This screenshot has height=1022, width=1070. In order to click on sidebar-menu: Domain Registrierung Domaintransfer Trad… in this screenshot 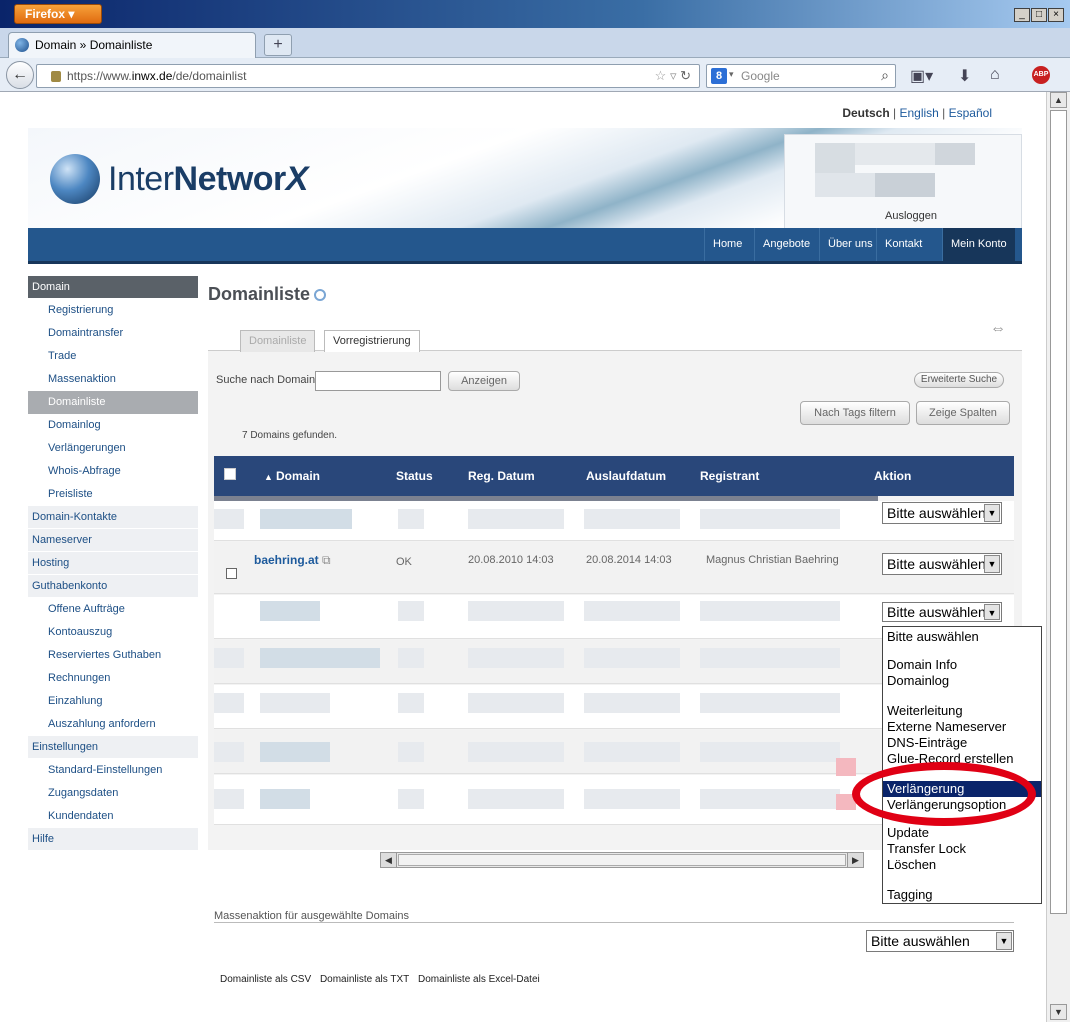, I will do `click(113, 563)`.